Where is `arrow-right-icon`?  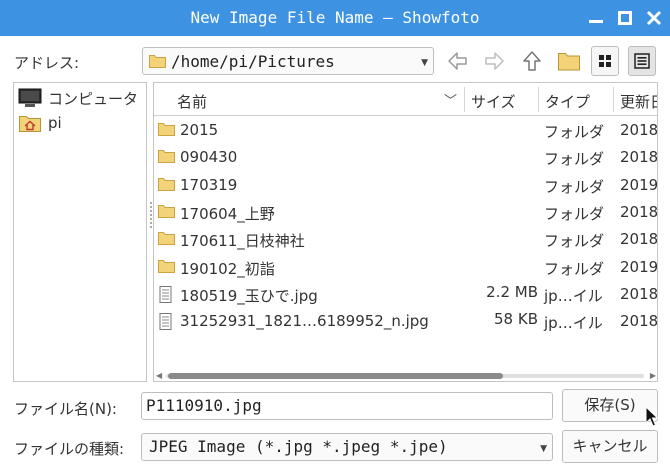
arrow-right-icon is located at coordinates (494, 61).